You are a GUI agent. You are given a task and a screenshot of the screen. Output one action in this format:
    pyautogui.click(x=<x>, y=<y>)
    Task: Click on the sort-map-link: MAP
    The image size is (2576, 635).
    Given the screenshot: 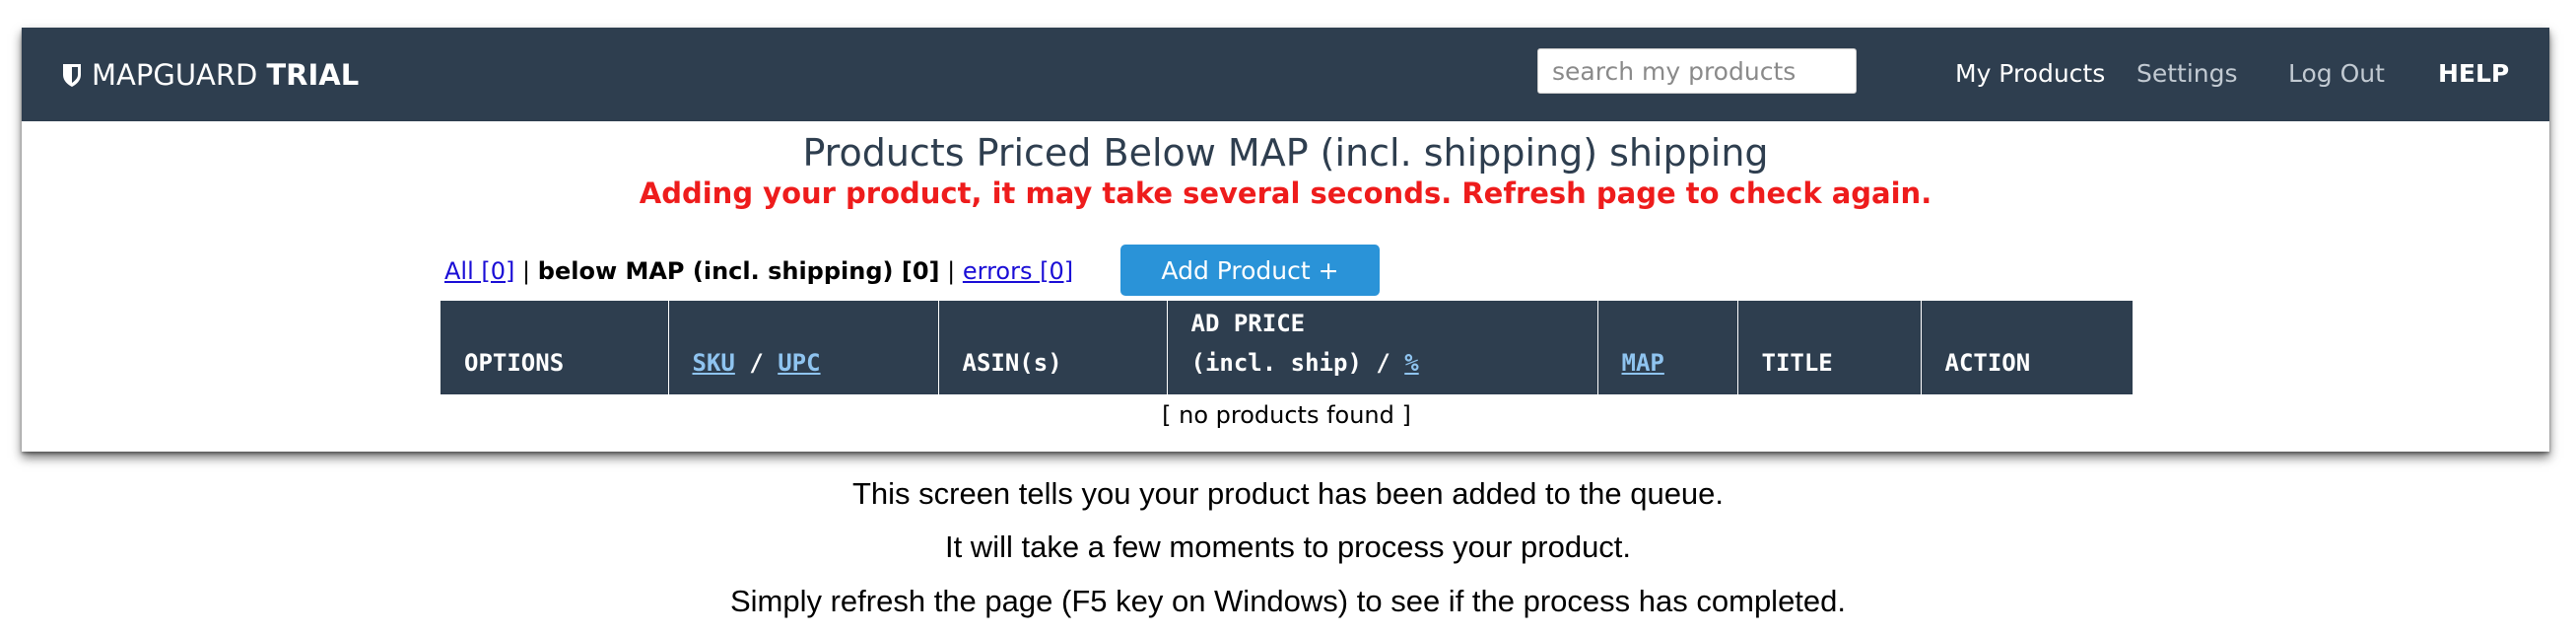 What is the action you would take?
    pyautogui.click(x=1643, y=363)
    